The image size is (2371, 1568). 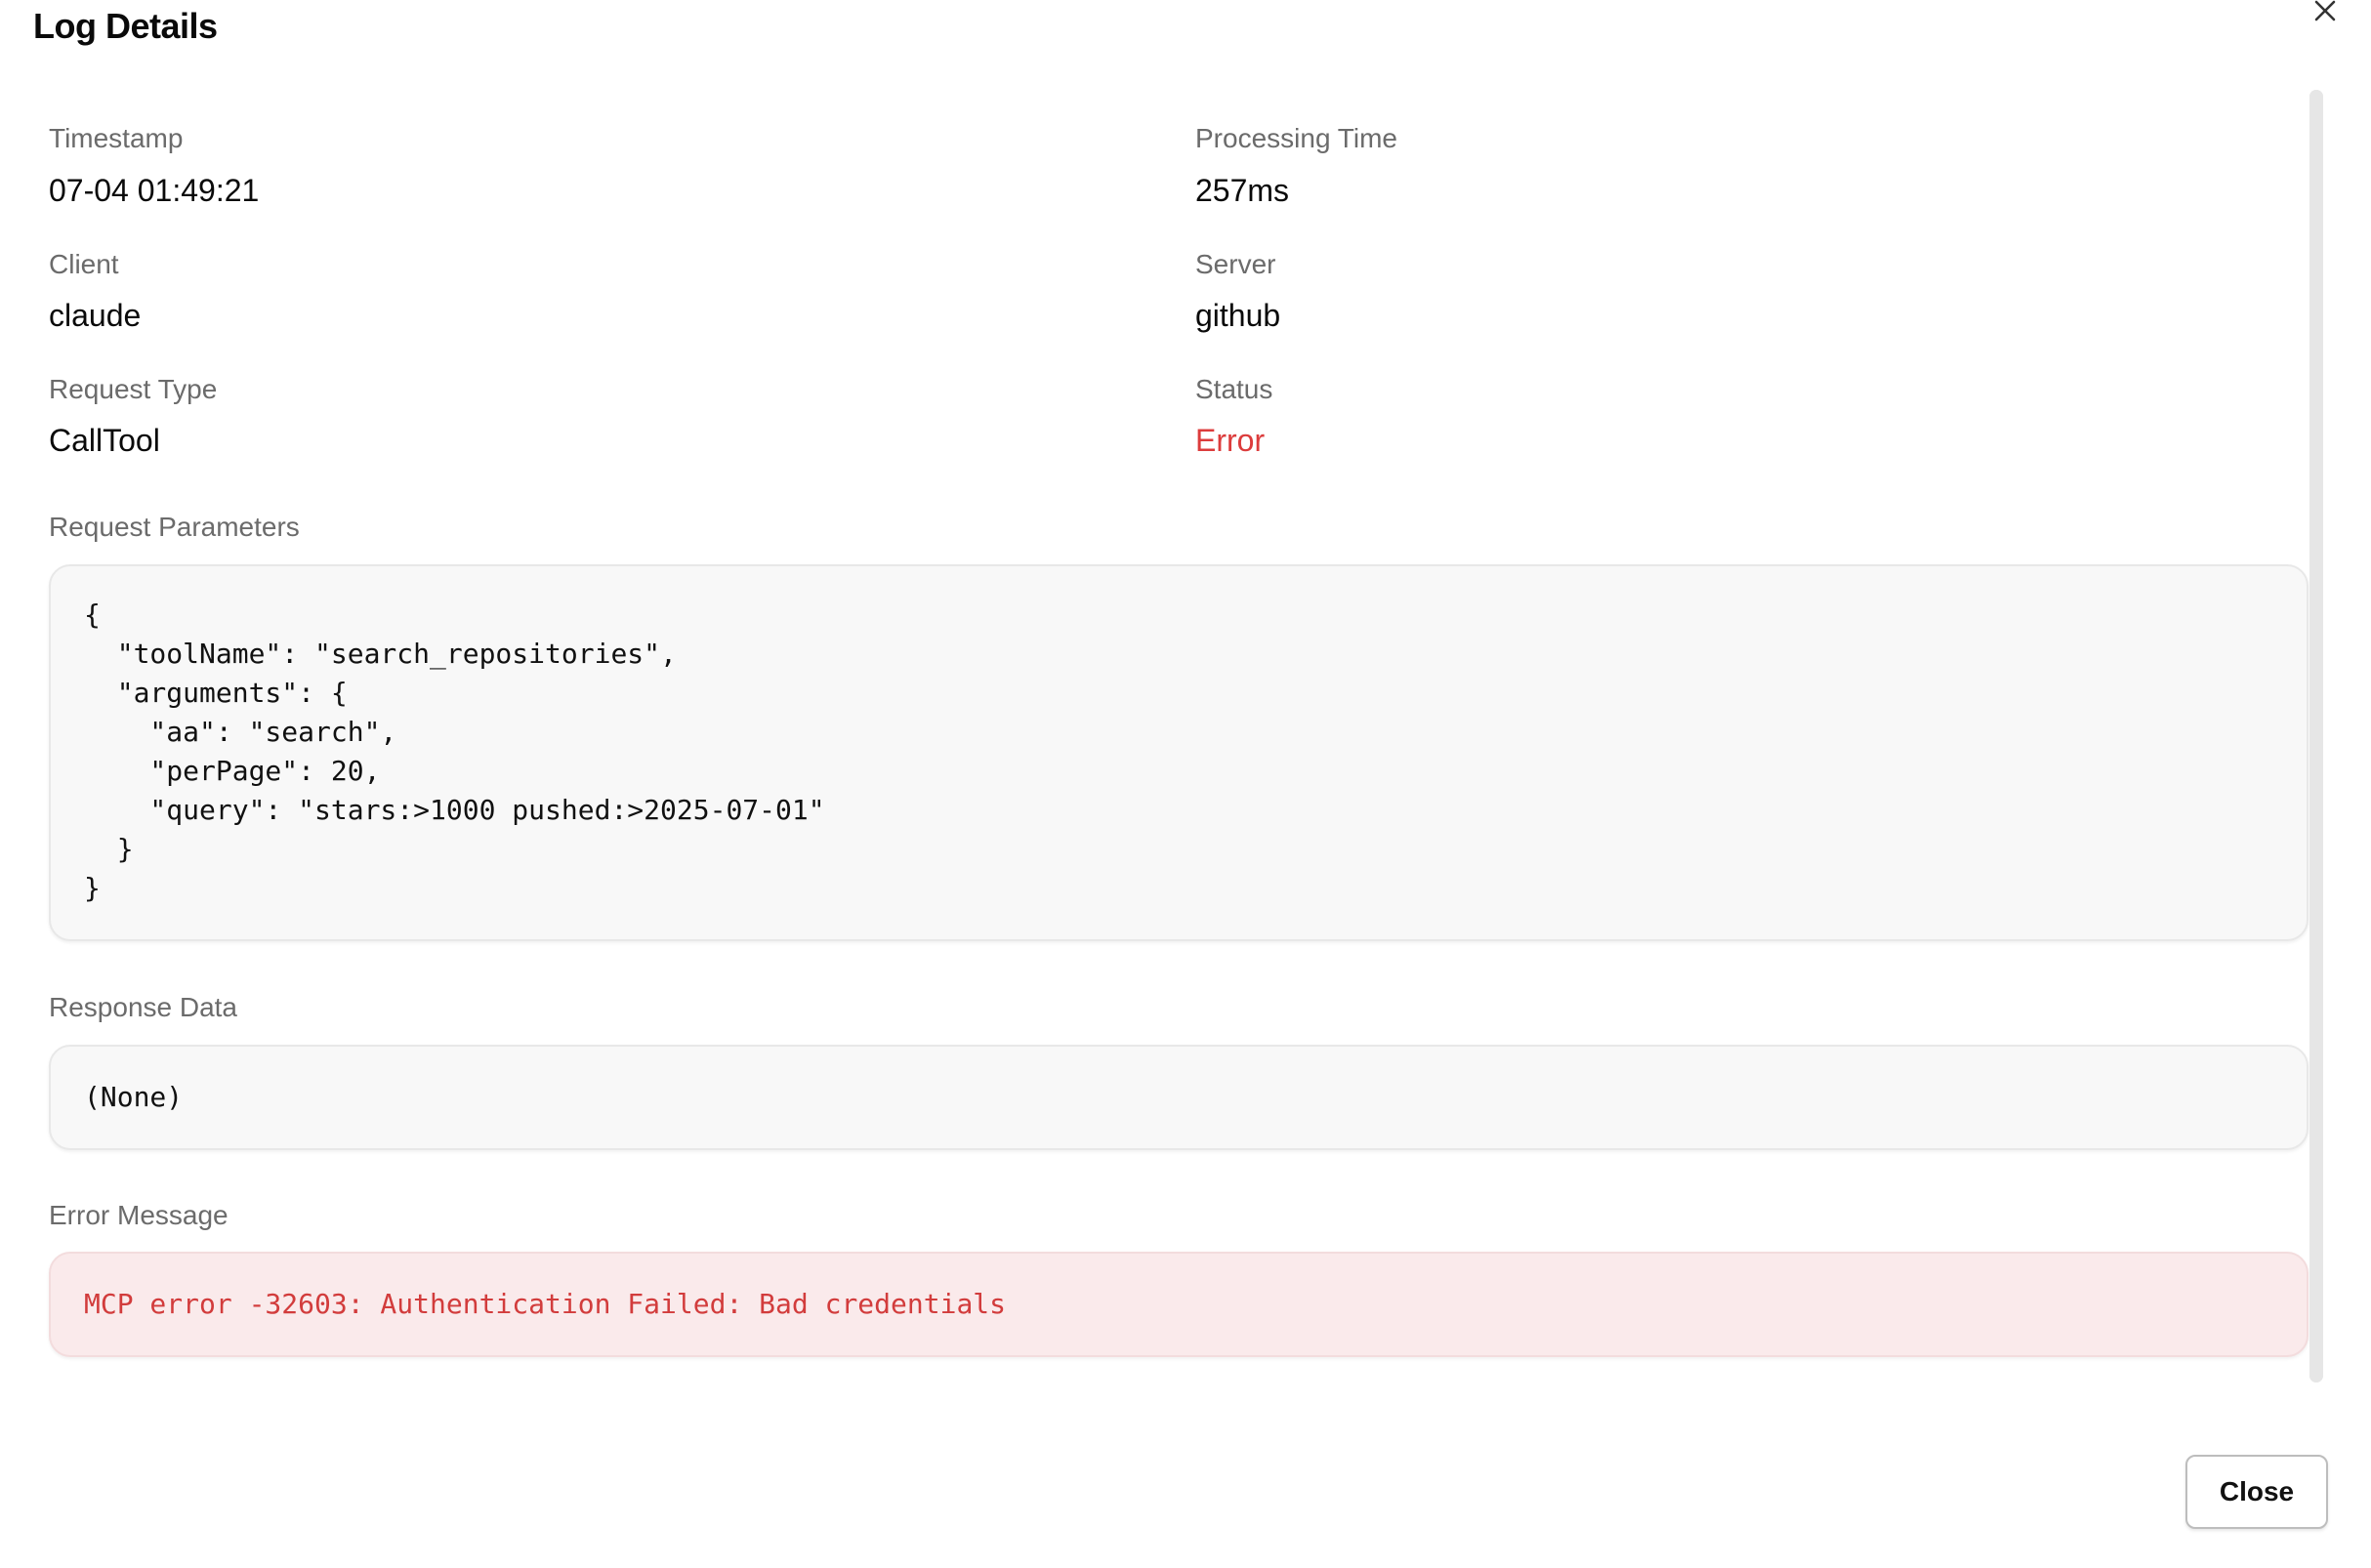 I want to click on response-data-box: (None), so click(x=1179, y=1097).